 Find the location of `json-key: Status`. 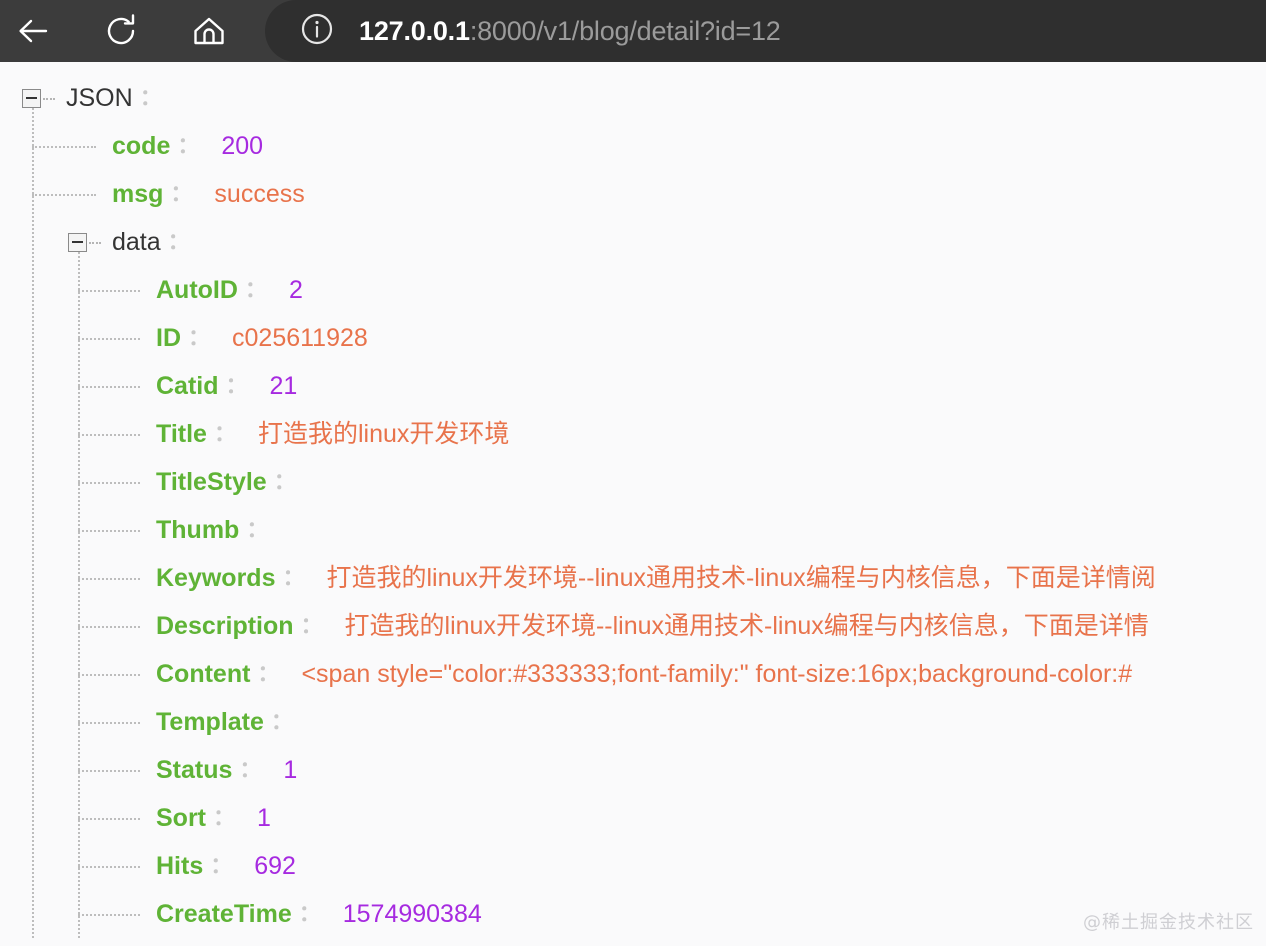

json-key: Status is located at coordinates (194, 770).